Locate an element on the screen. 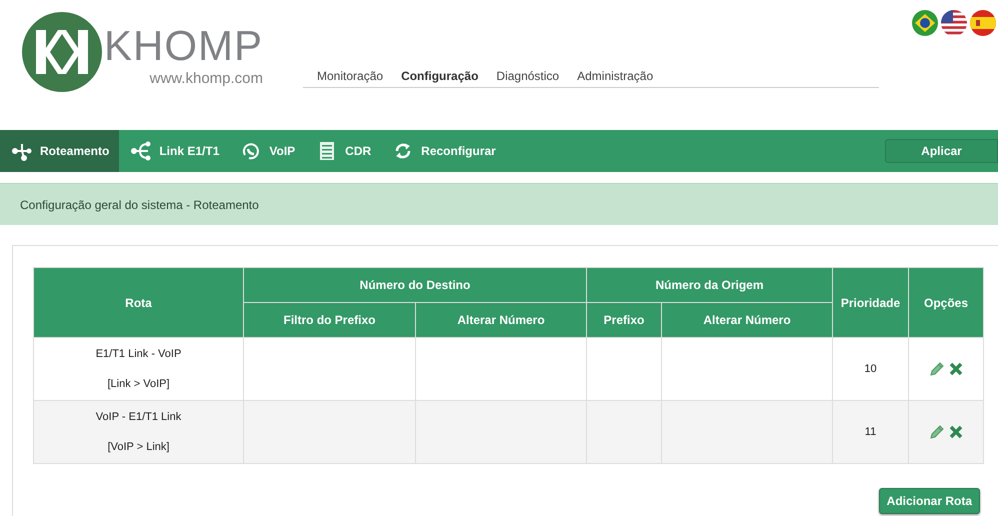 The height and width of the screenshot is (516, 998). split-icon is located at coordinates (141, 151).